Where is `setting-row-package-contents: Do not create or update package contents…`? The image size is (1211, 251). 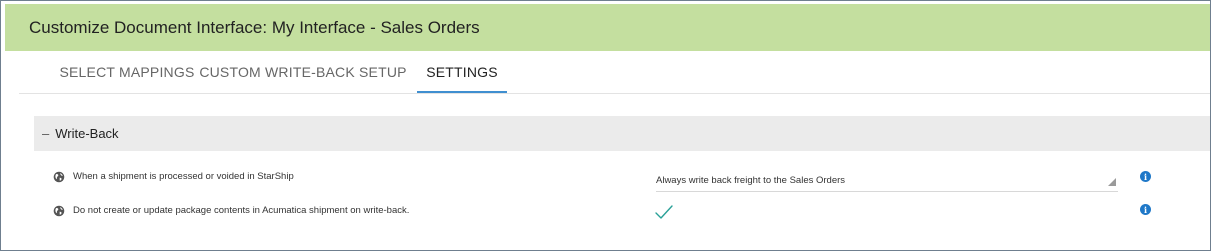
setting-row-package-contents: Do not create or update package contents… is located at coordinates (631, 210).